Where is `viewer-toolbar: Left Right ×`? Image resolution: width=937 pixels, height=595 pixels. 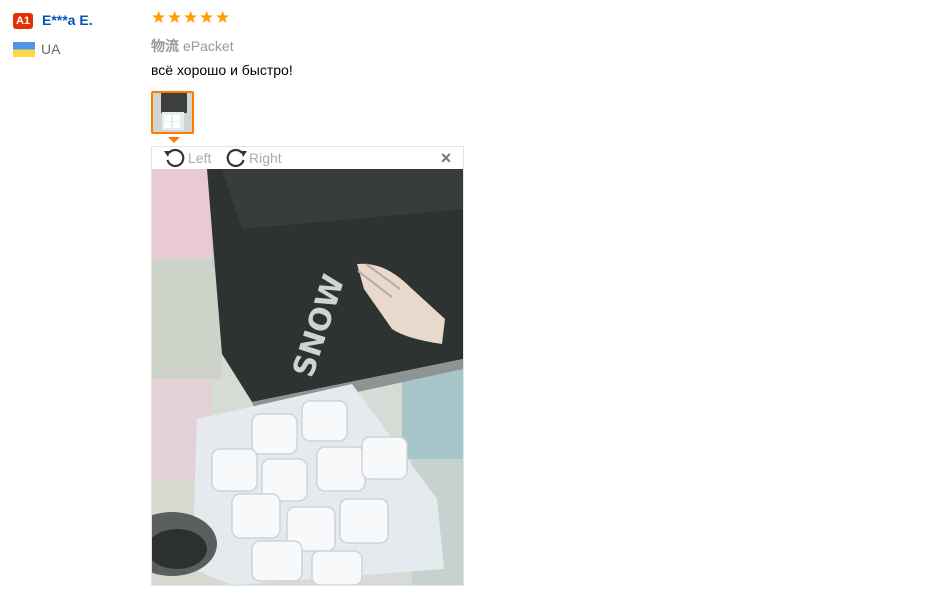
viewer-toolbar: Left Right × is located at coordinates (307, 158).